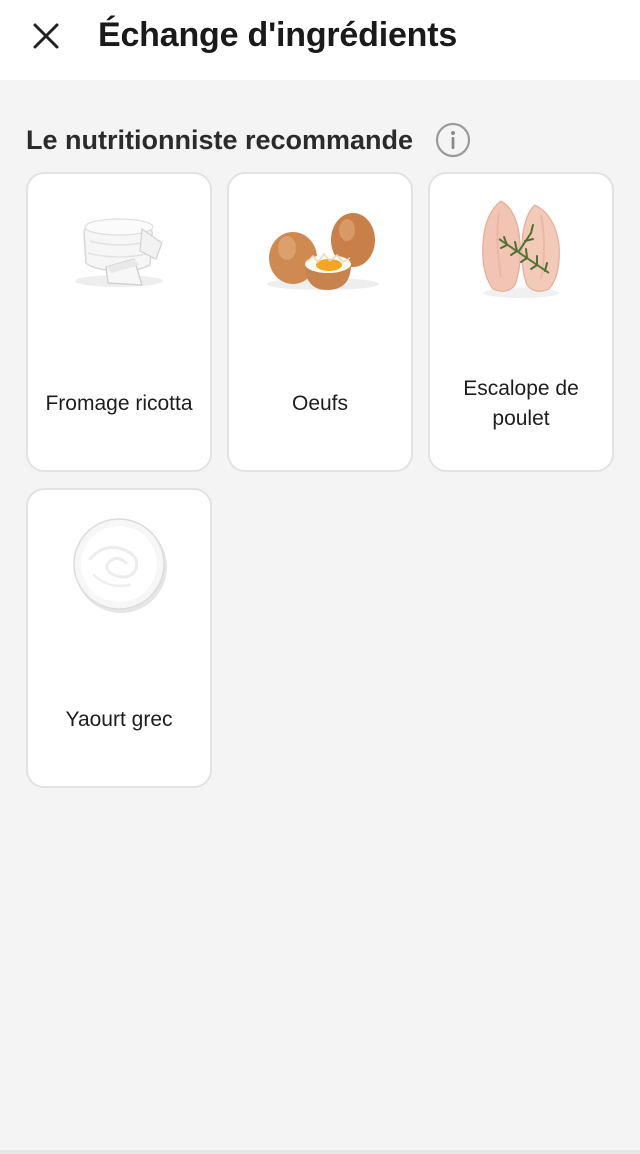 The width and height of the screenshot is (640, 1154). I want to click on ingredient-card-greek-yogurt: Yaourt grec, so click(119, 638).